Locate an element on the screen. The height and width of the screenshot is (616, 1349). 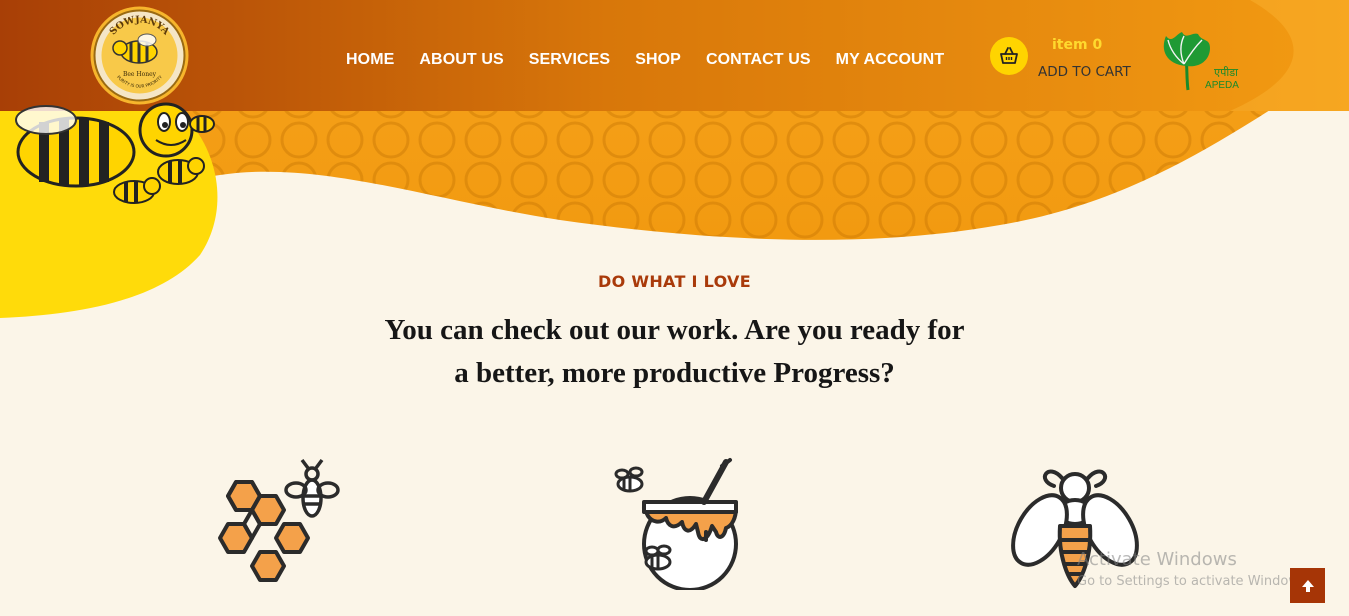
nav-home: HOME is located at coordinates (370, 60).